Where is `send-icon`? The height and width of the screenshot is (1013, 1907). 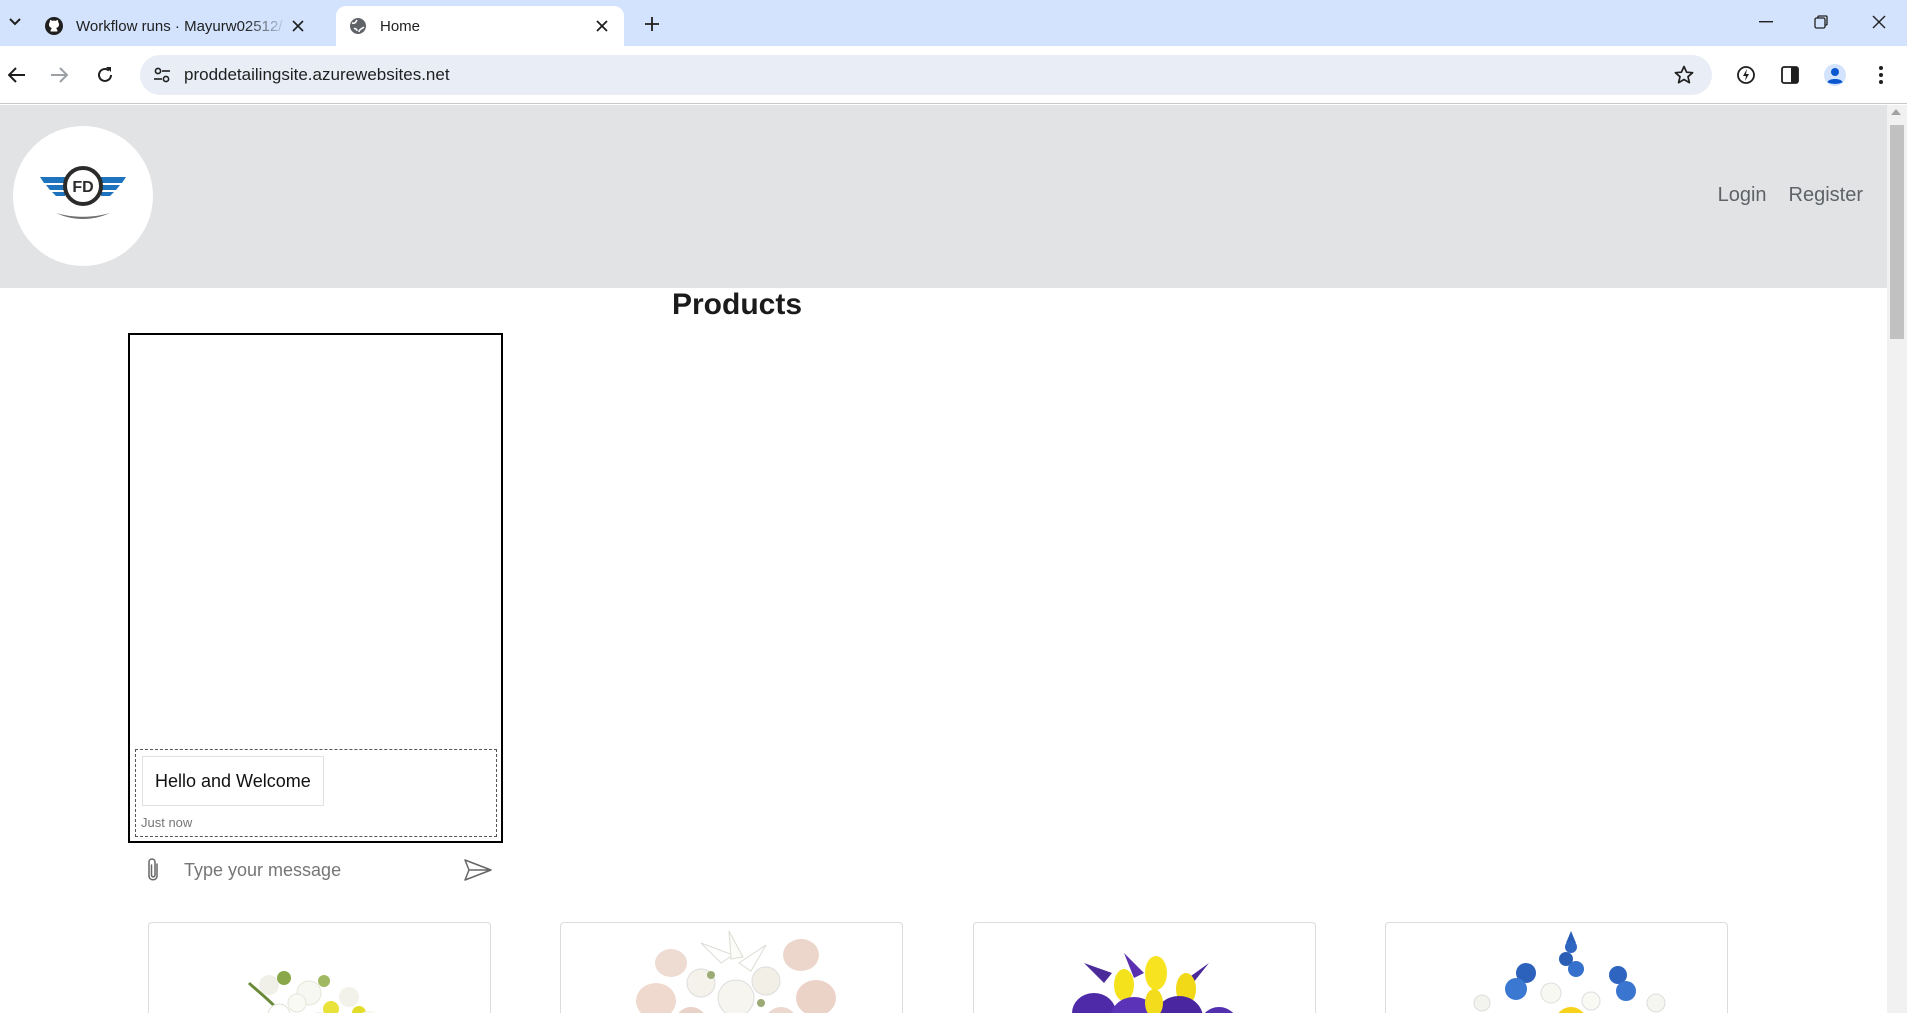 send-icon is located at coordinates (478, 870).